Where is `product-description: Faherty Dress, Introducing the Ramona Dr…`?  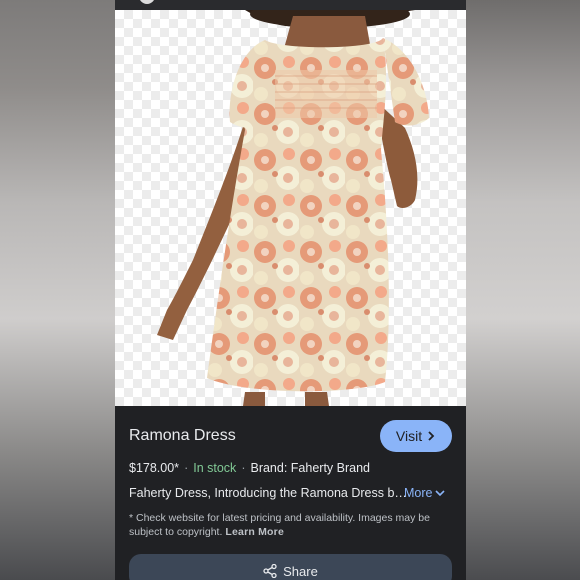 product-description: Faherty Dress, Introducing the Ramona Dr… is located at coordinates (268, 493).